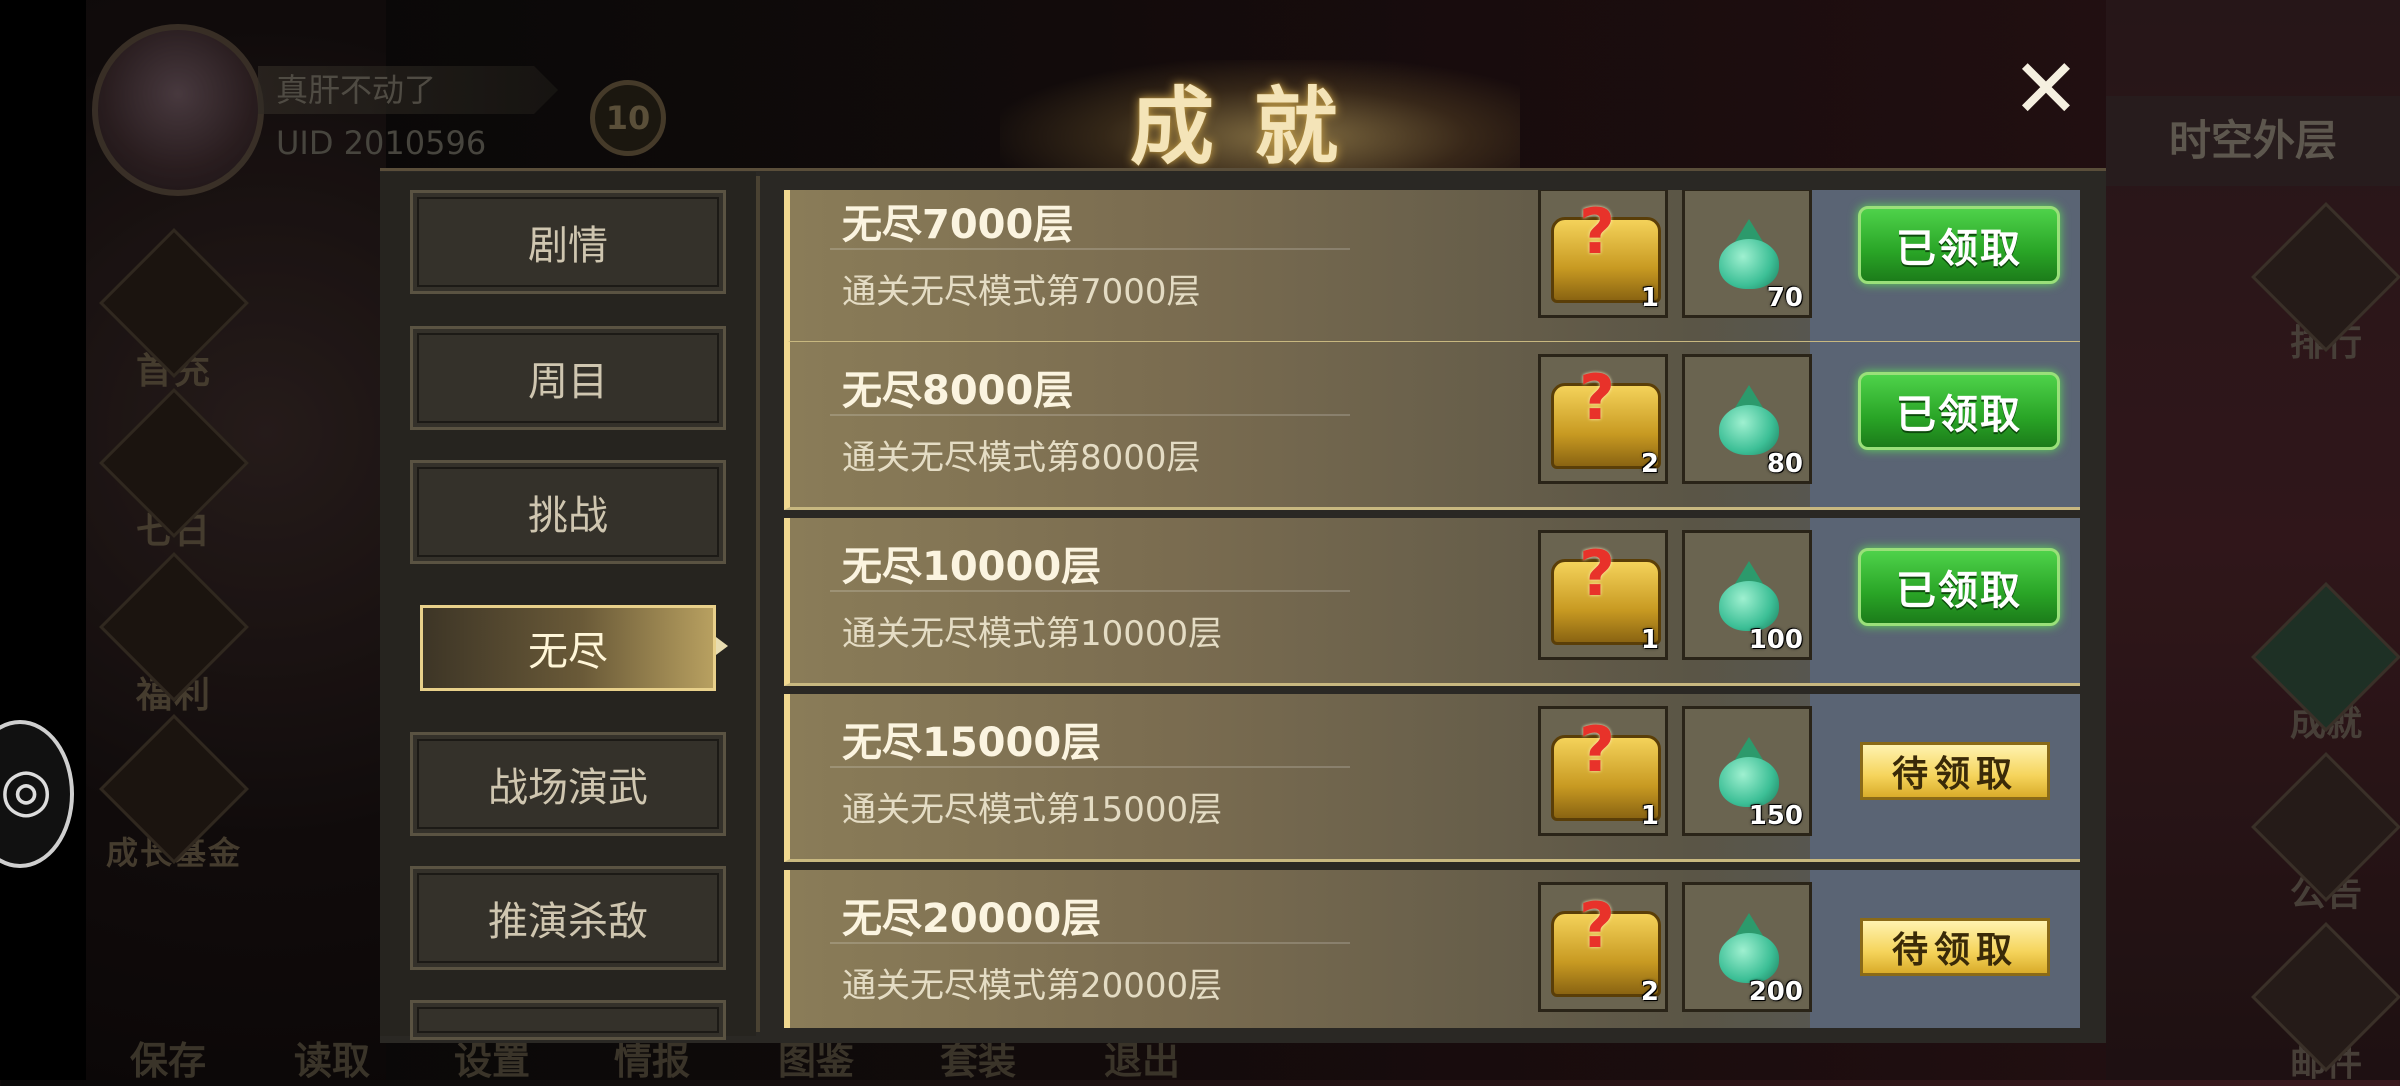  Describe the element at coordinates (972, 567) in the screenshot. I see `achievement-title: 无尽10000层` at that location.